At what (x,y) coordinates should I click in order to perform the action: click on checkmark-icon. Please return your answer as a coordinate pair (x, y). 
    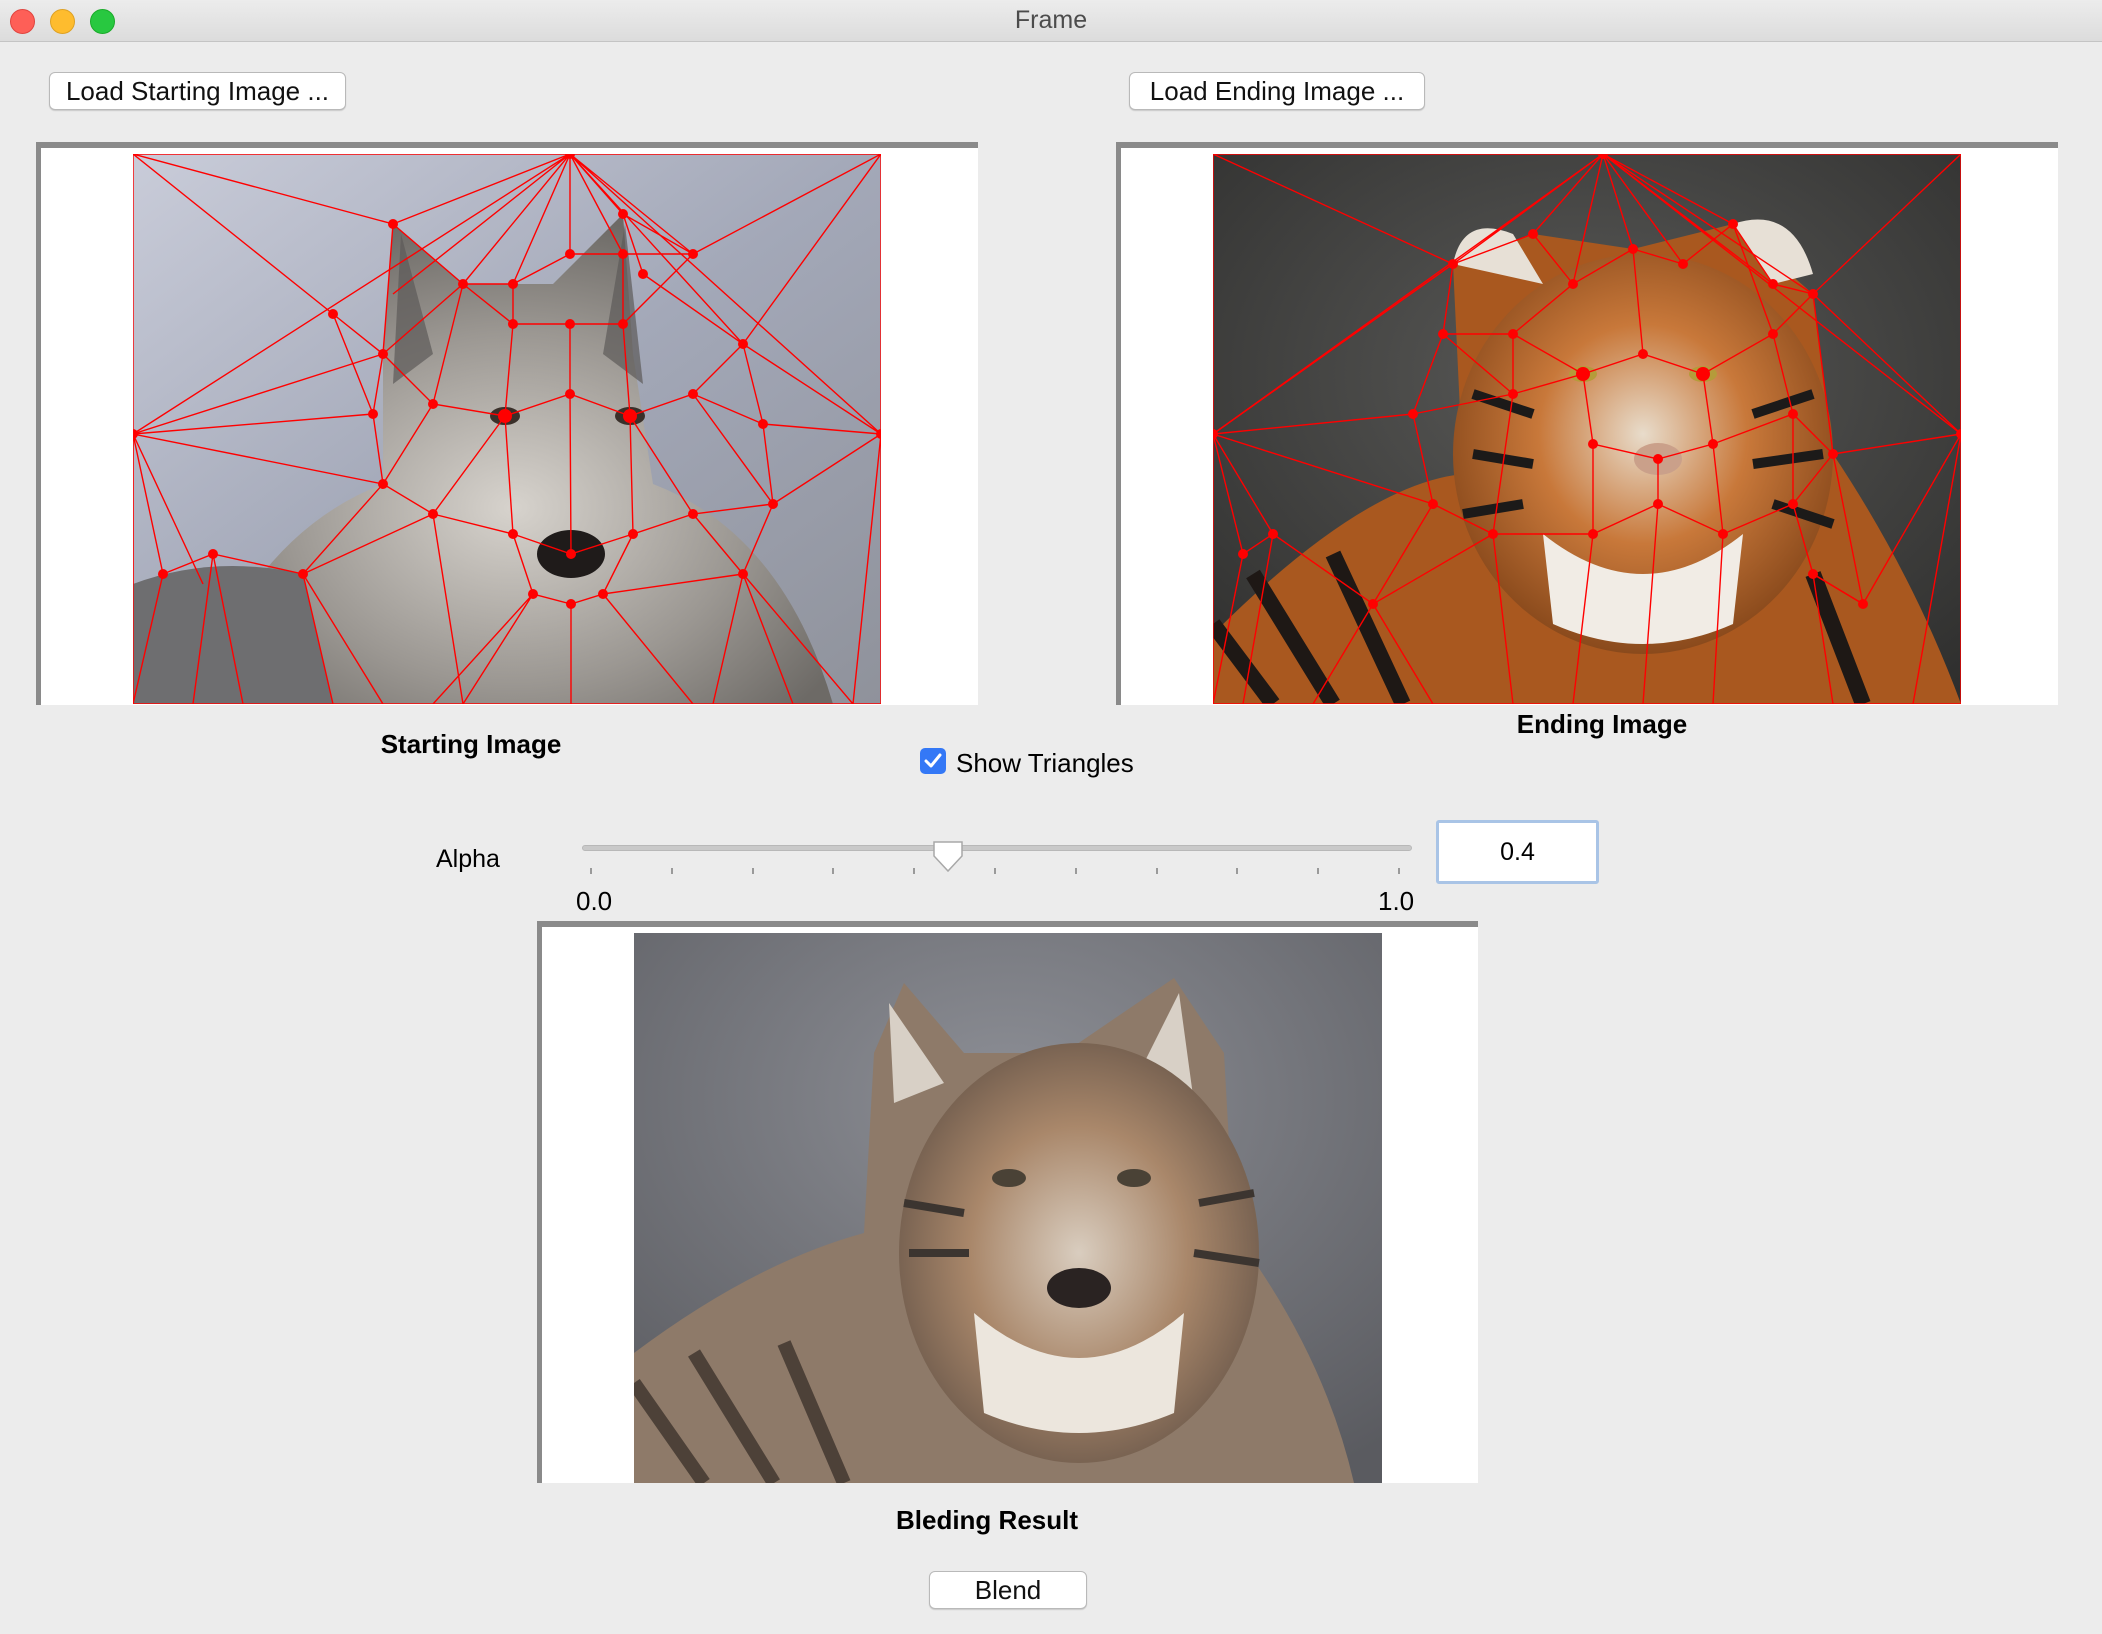
    Looking at the image, I should click on (933, 760).